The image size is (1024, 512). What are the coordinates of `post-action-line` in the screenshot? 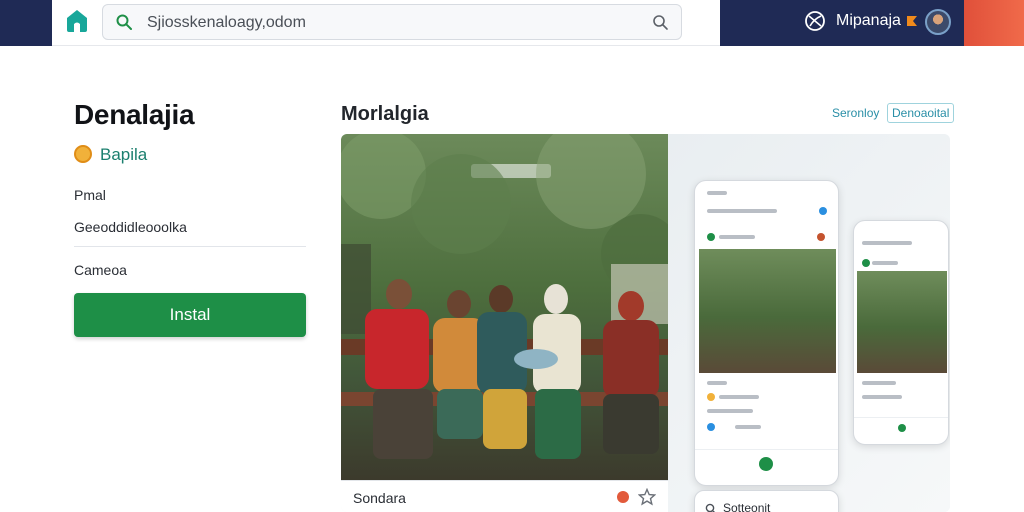 It's located at (748, 427).